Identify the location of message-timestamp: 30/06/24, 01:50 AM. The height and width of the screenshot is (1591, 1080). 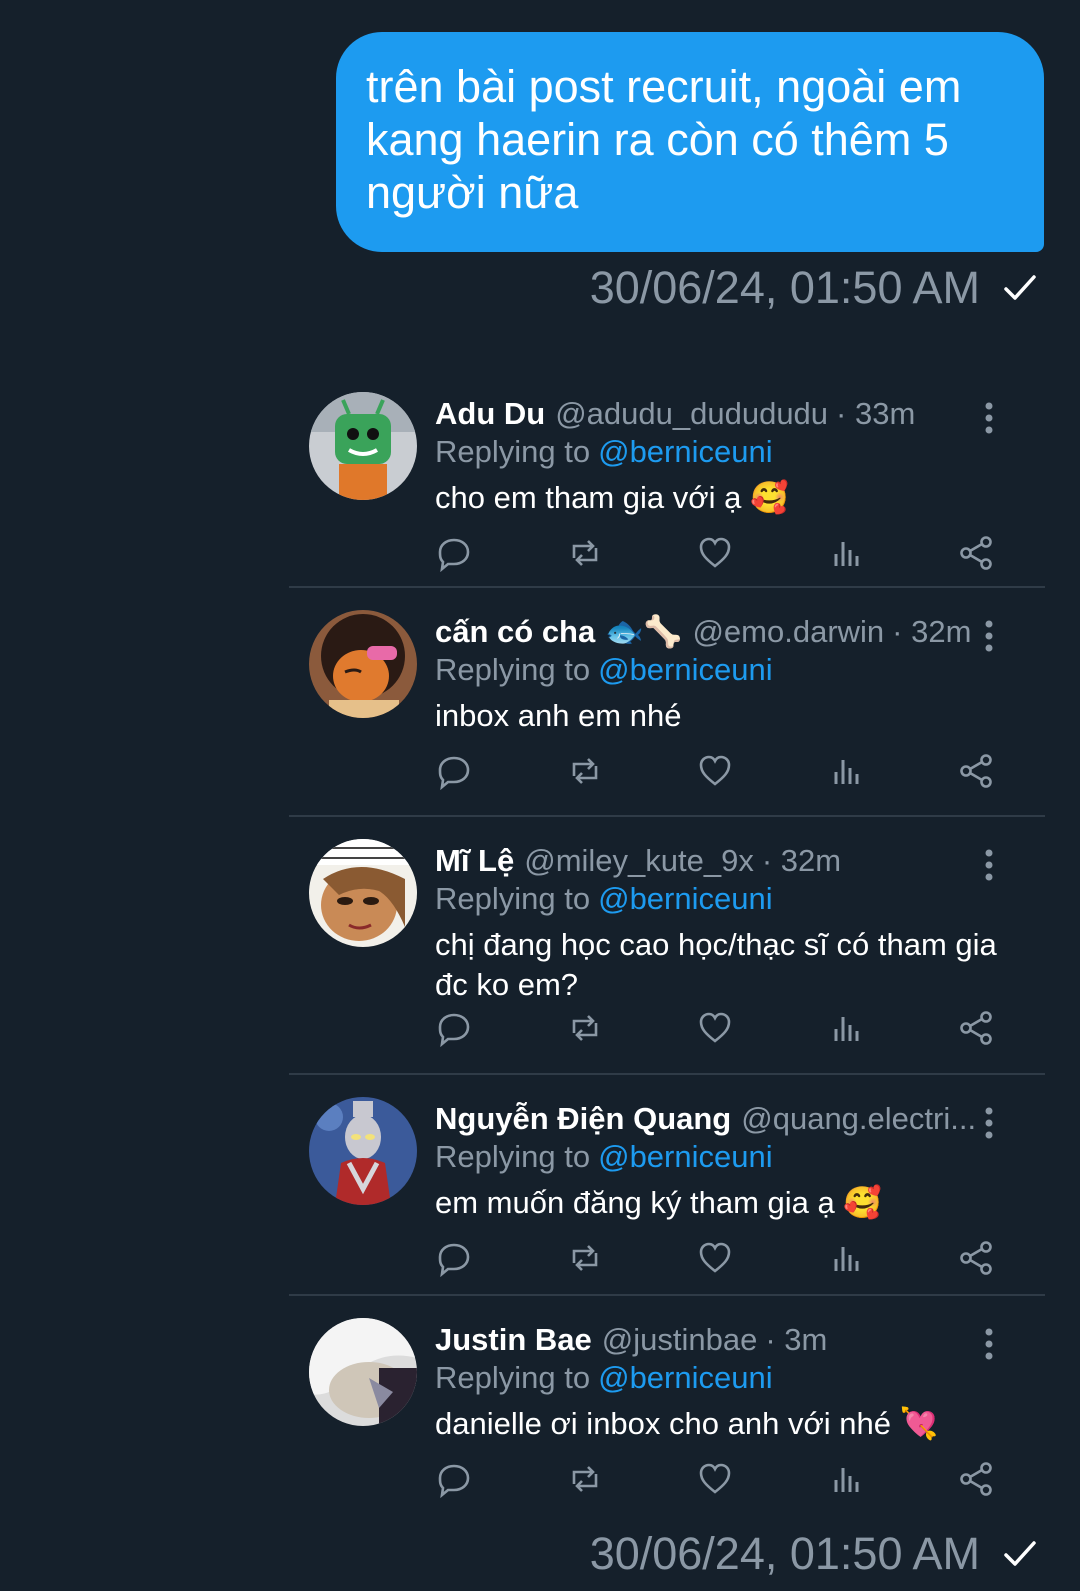
(814, 288).